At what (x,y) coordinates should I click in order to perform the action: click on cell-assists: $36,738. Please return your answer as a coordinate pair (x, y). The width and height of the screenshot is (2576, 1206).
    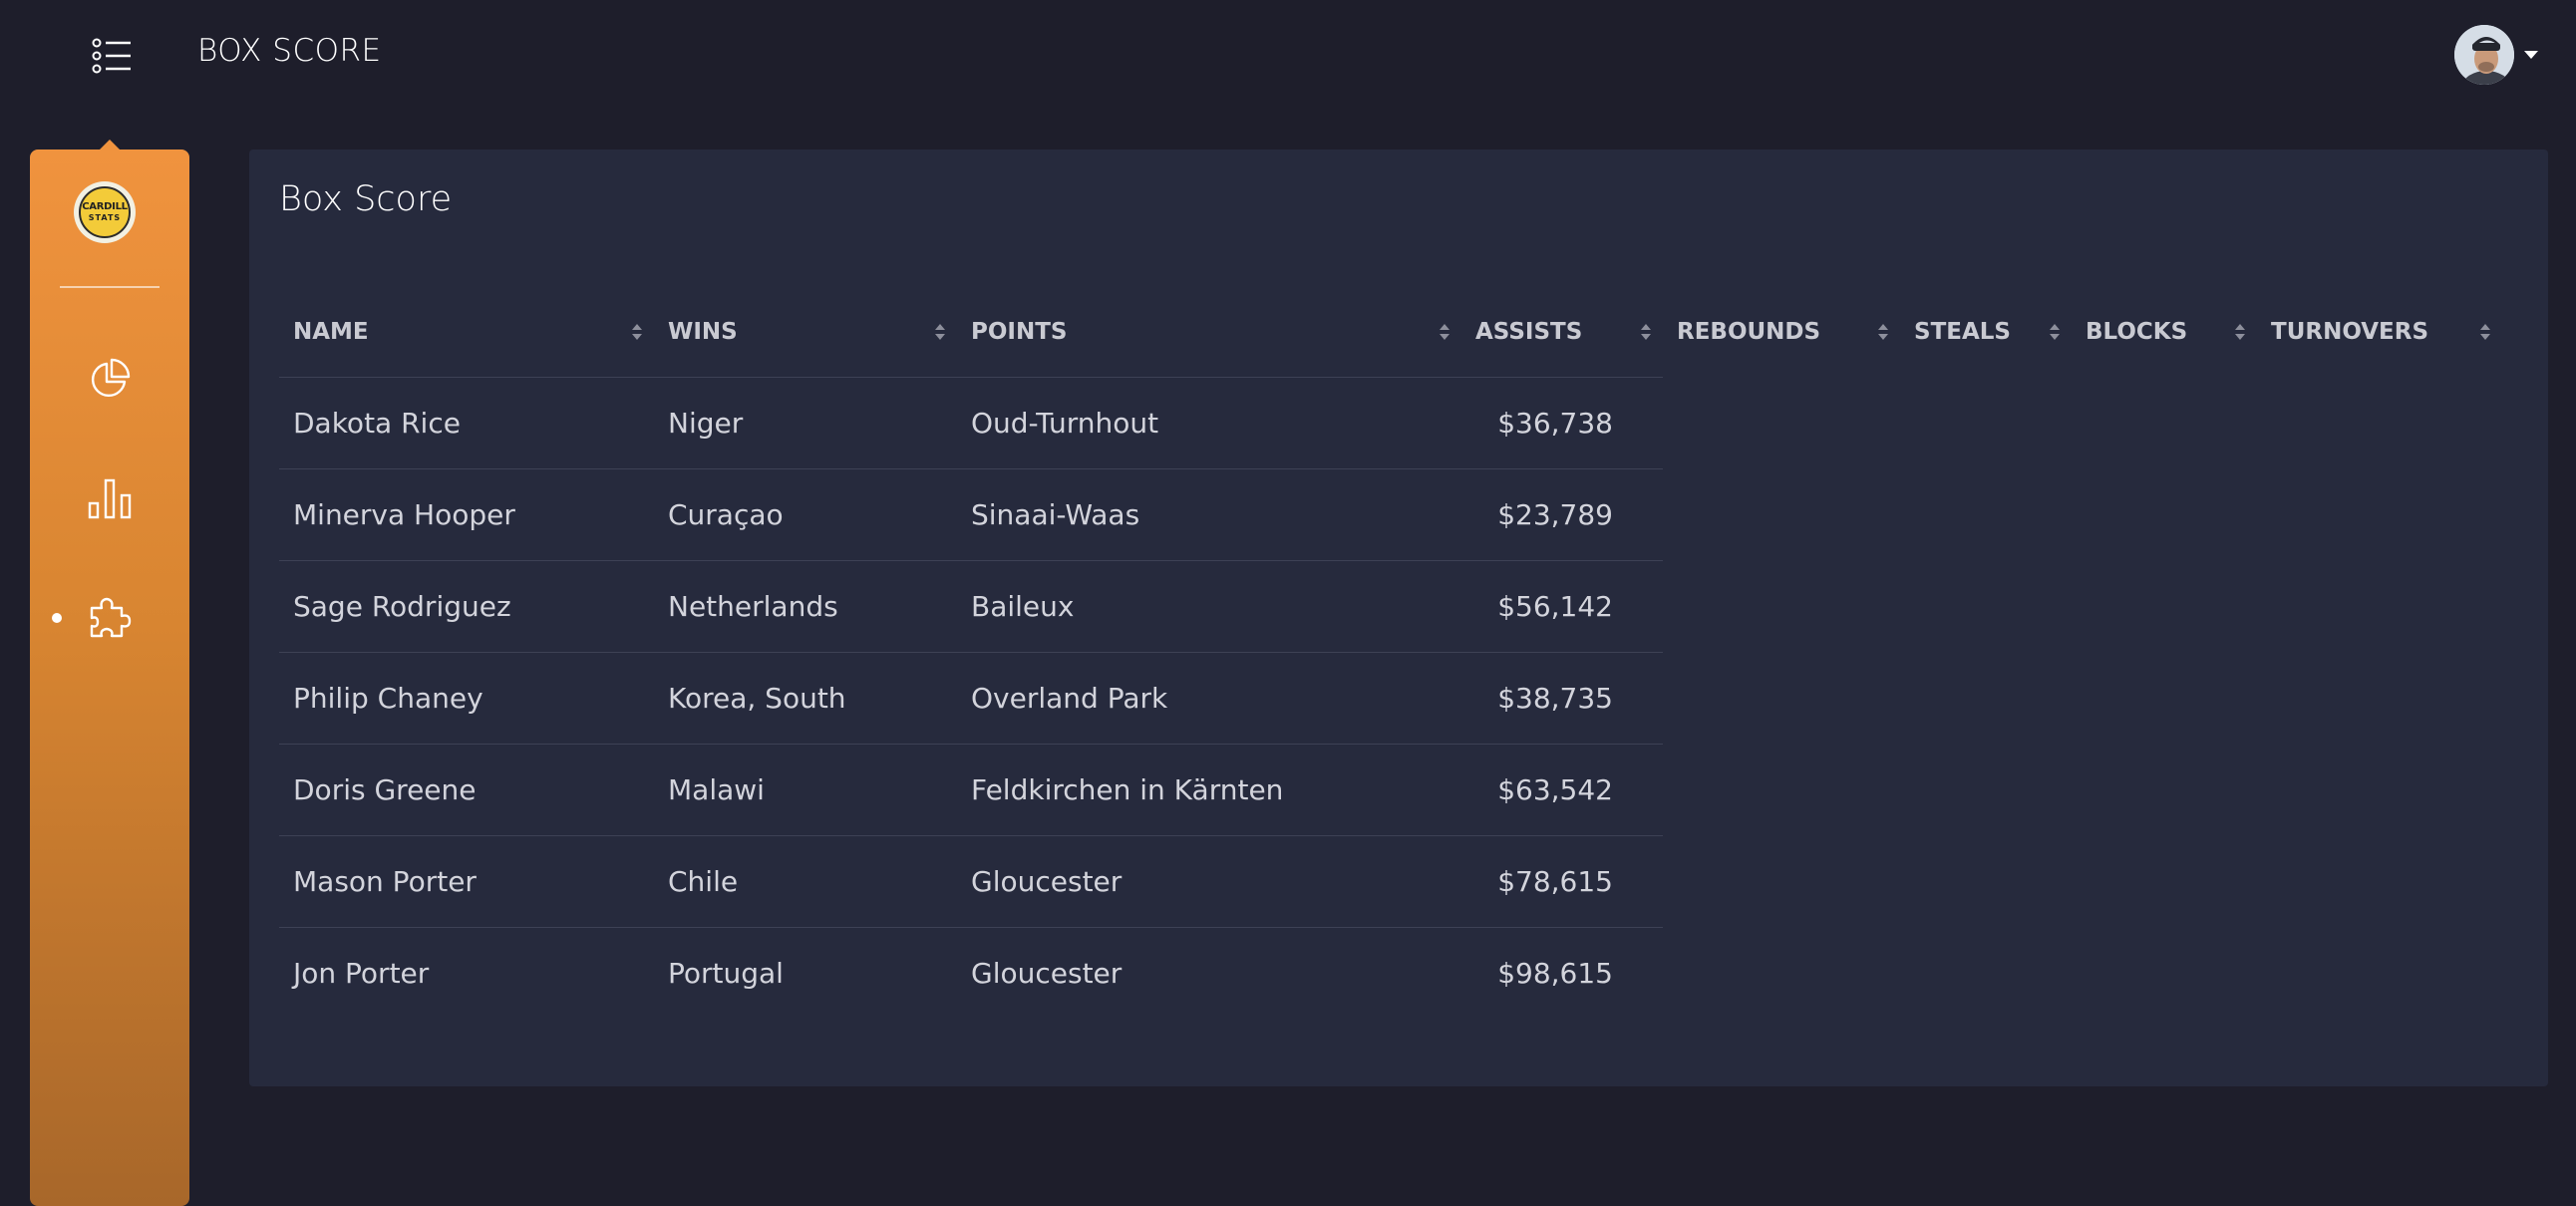
    Looking at the image, I should click on (1562, 423).